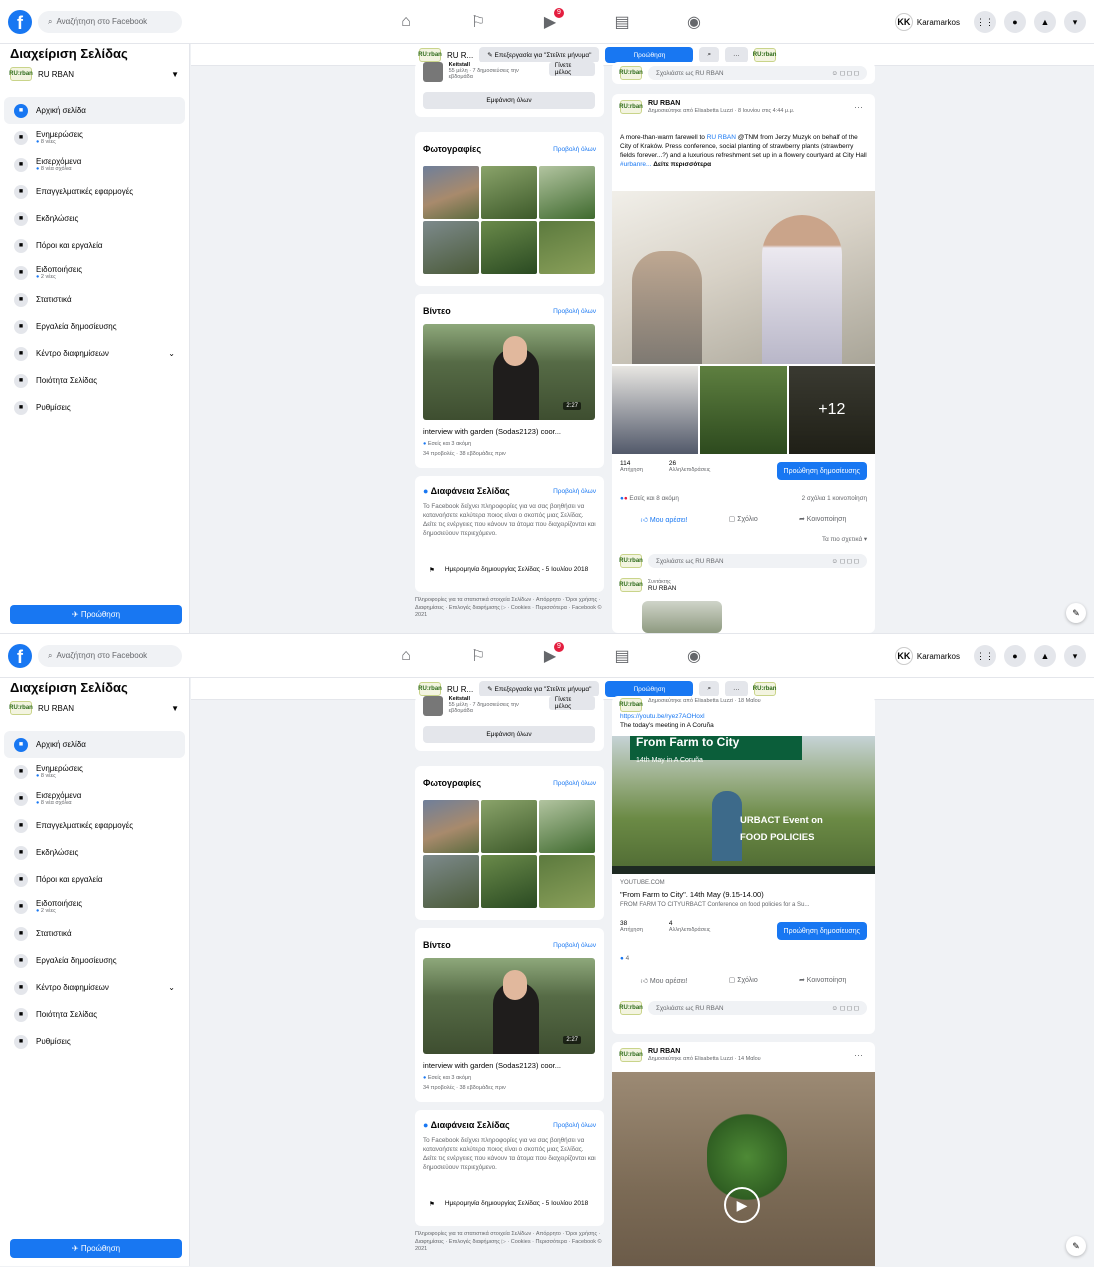 The width and height of the screenshot is (1094, 1267). What do you see at coordinates (662, 716) in the screenshot?
I see `post-link: https://youtu.be/ryez7AOHoxl` at bounding box center [662, 716].